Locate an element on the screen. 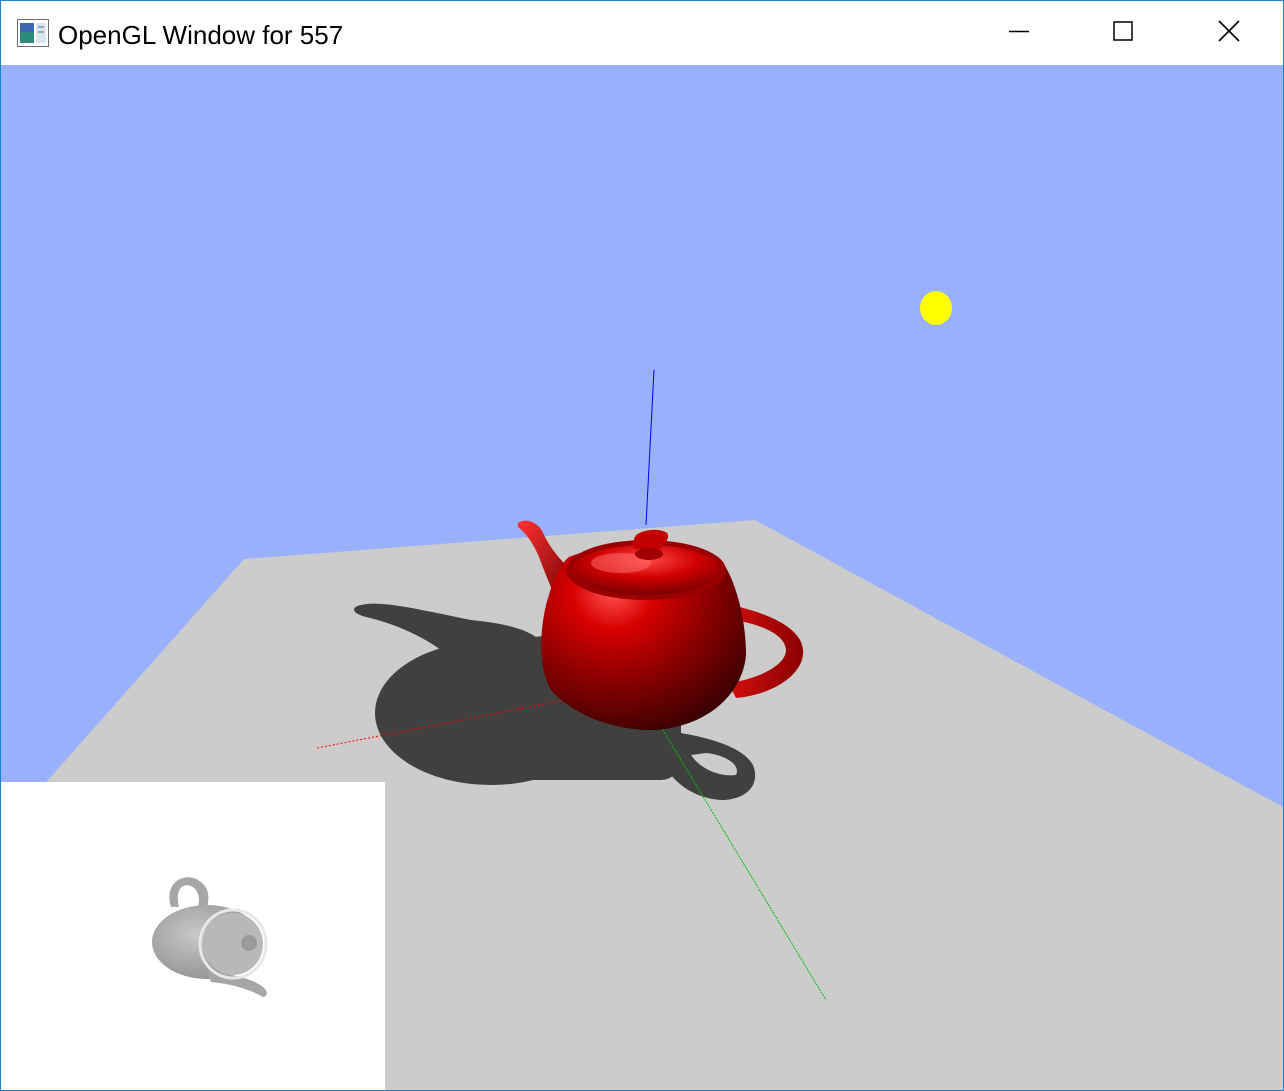  app-window-icon is located at coordinates (33, 33).